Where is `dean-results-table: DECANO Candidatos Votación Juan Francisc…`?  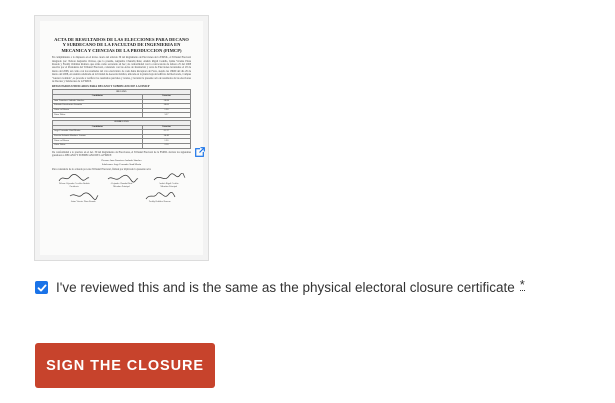 dean-results-table: DECANO Candidatos Votación Juan Francisc… is located at coordinates (122, 103).